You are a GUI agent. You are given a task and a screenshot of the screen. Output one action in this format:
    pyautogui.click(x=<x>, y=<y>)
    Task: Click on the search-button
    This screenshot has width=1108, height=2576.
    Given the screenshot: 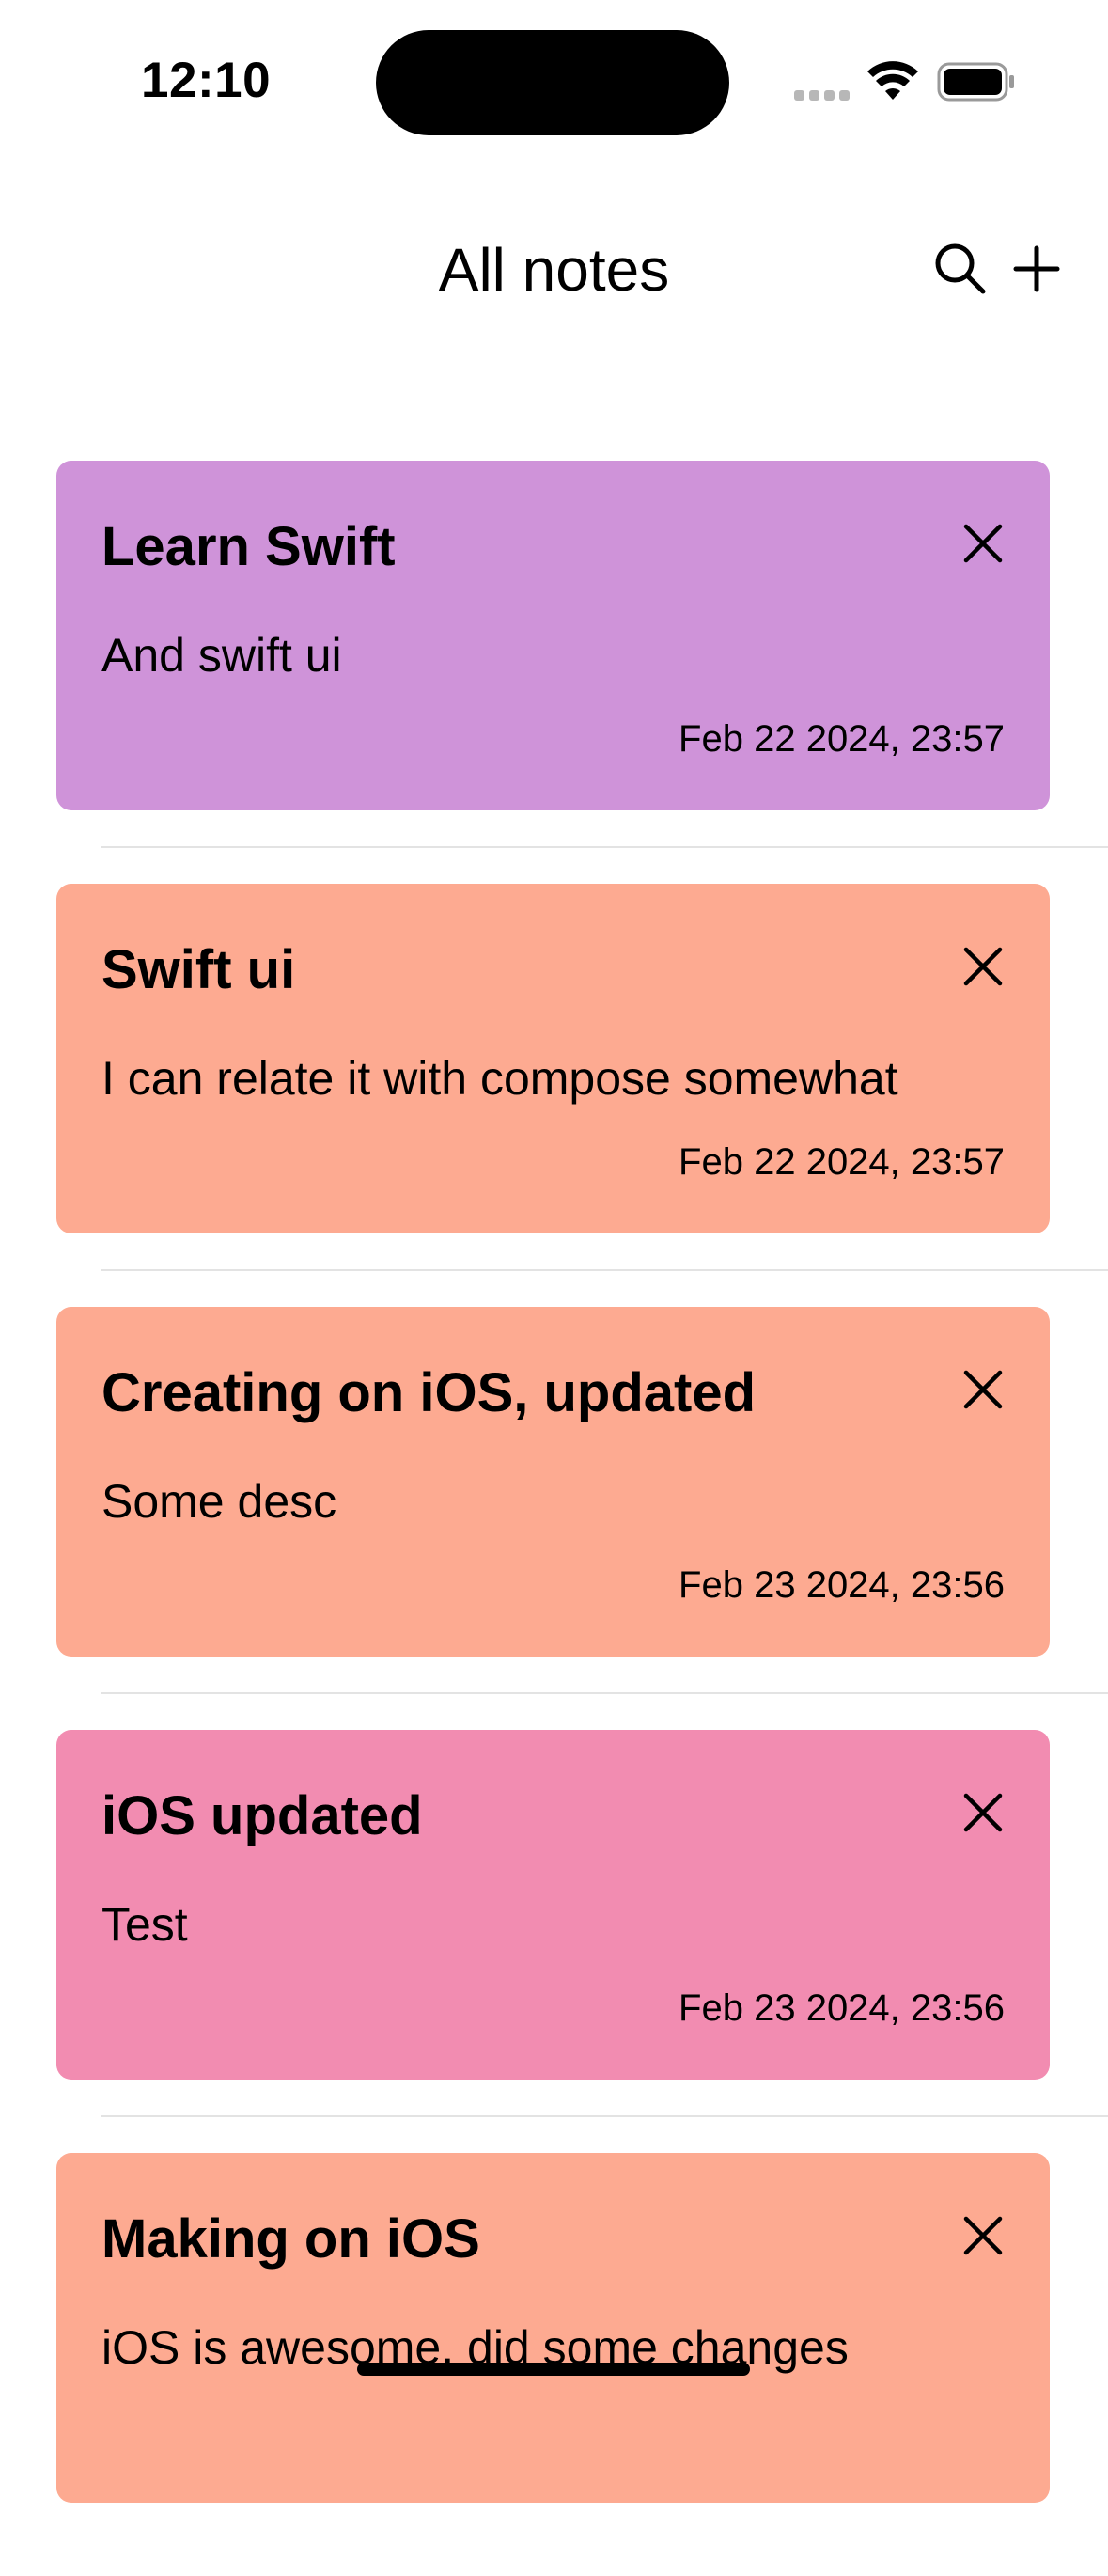 What is the action you would take?
    pyautogui.click(x=960, y=269)
    